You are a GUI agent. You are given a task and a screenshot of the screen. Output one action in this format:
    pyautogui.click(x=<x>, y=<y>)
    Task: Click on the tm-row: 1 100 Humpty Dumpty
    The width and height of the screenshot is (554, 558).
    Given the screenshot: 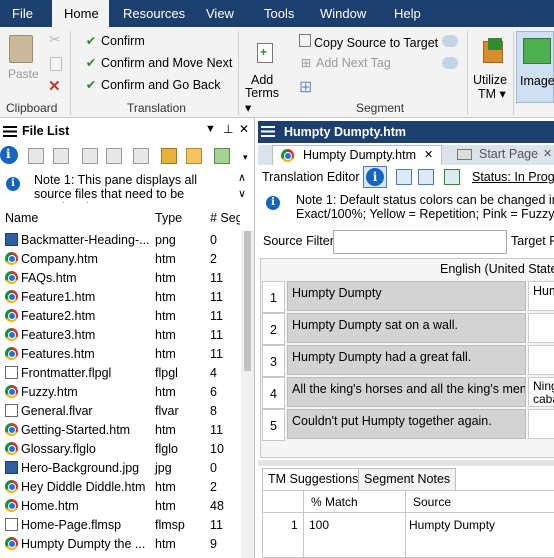 What is the action you would take?
    pyautogui.click(x=408, y=524)
    